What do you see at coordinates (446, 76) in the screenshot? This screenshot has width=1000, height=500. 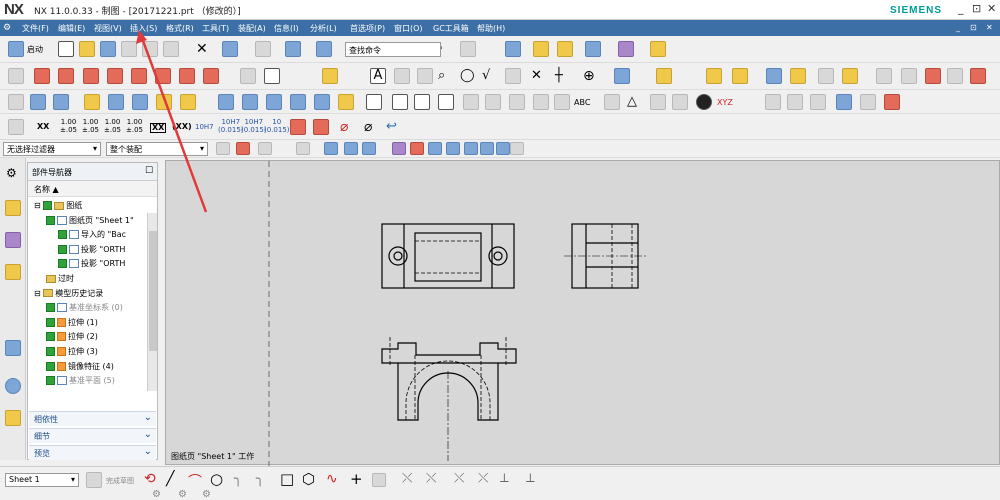 I see `zoom-icon: ⌕` at bounding box center [446, 76].